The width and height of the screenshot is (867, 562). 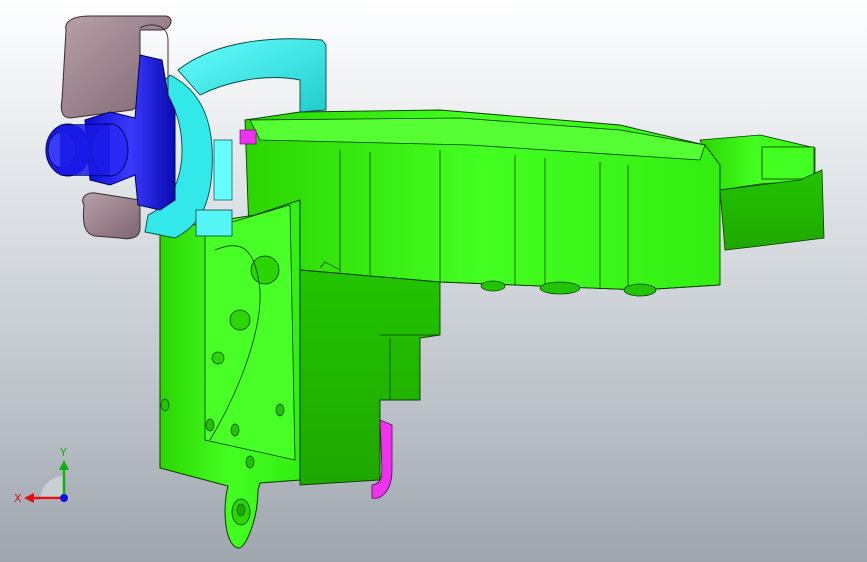 What do you see at coordinates (29, 498) in the screenshot?
I see `x-axis-arrowhead` at bounding box center [29, 498].